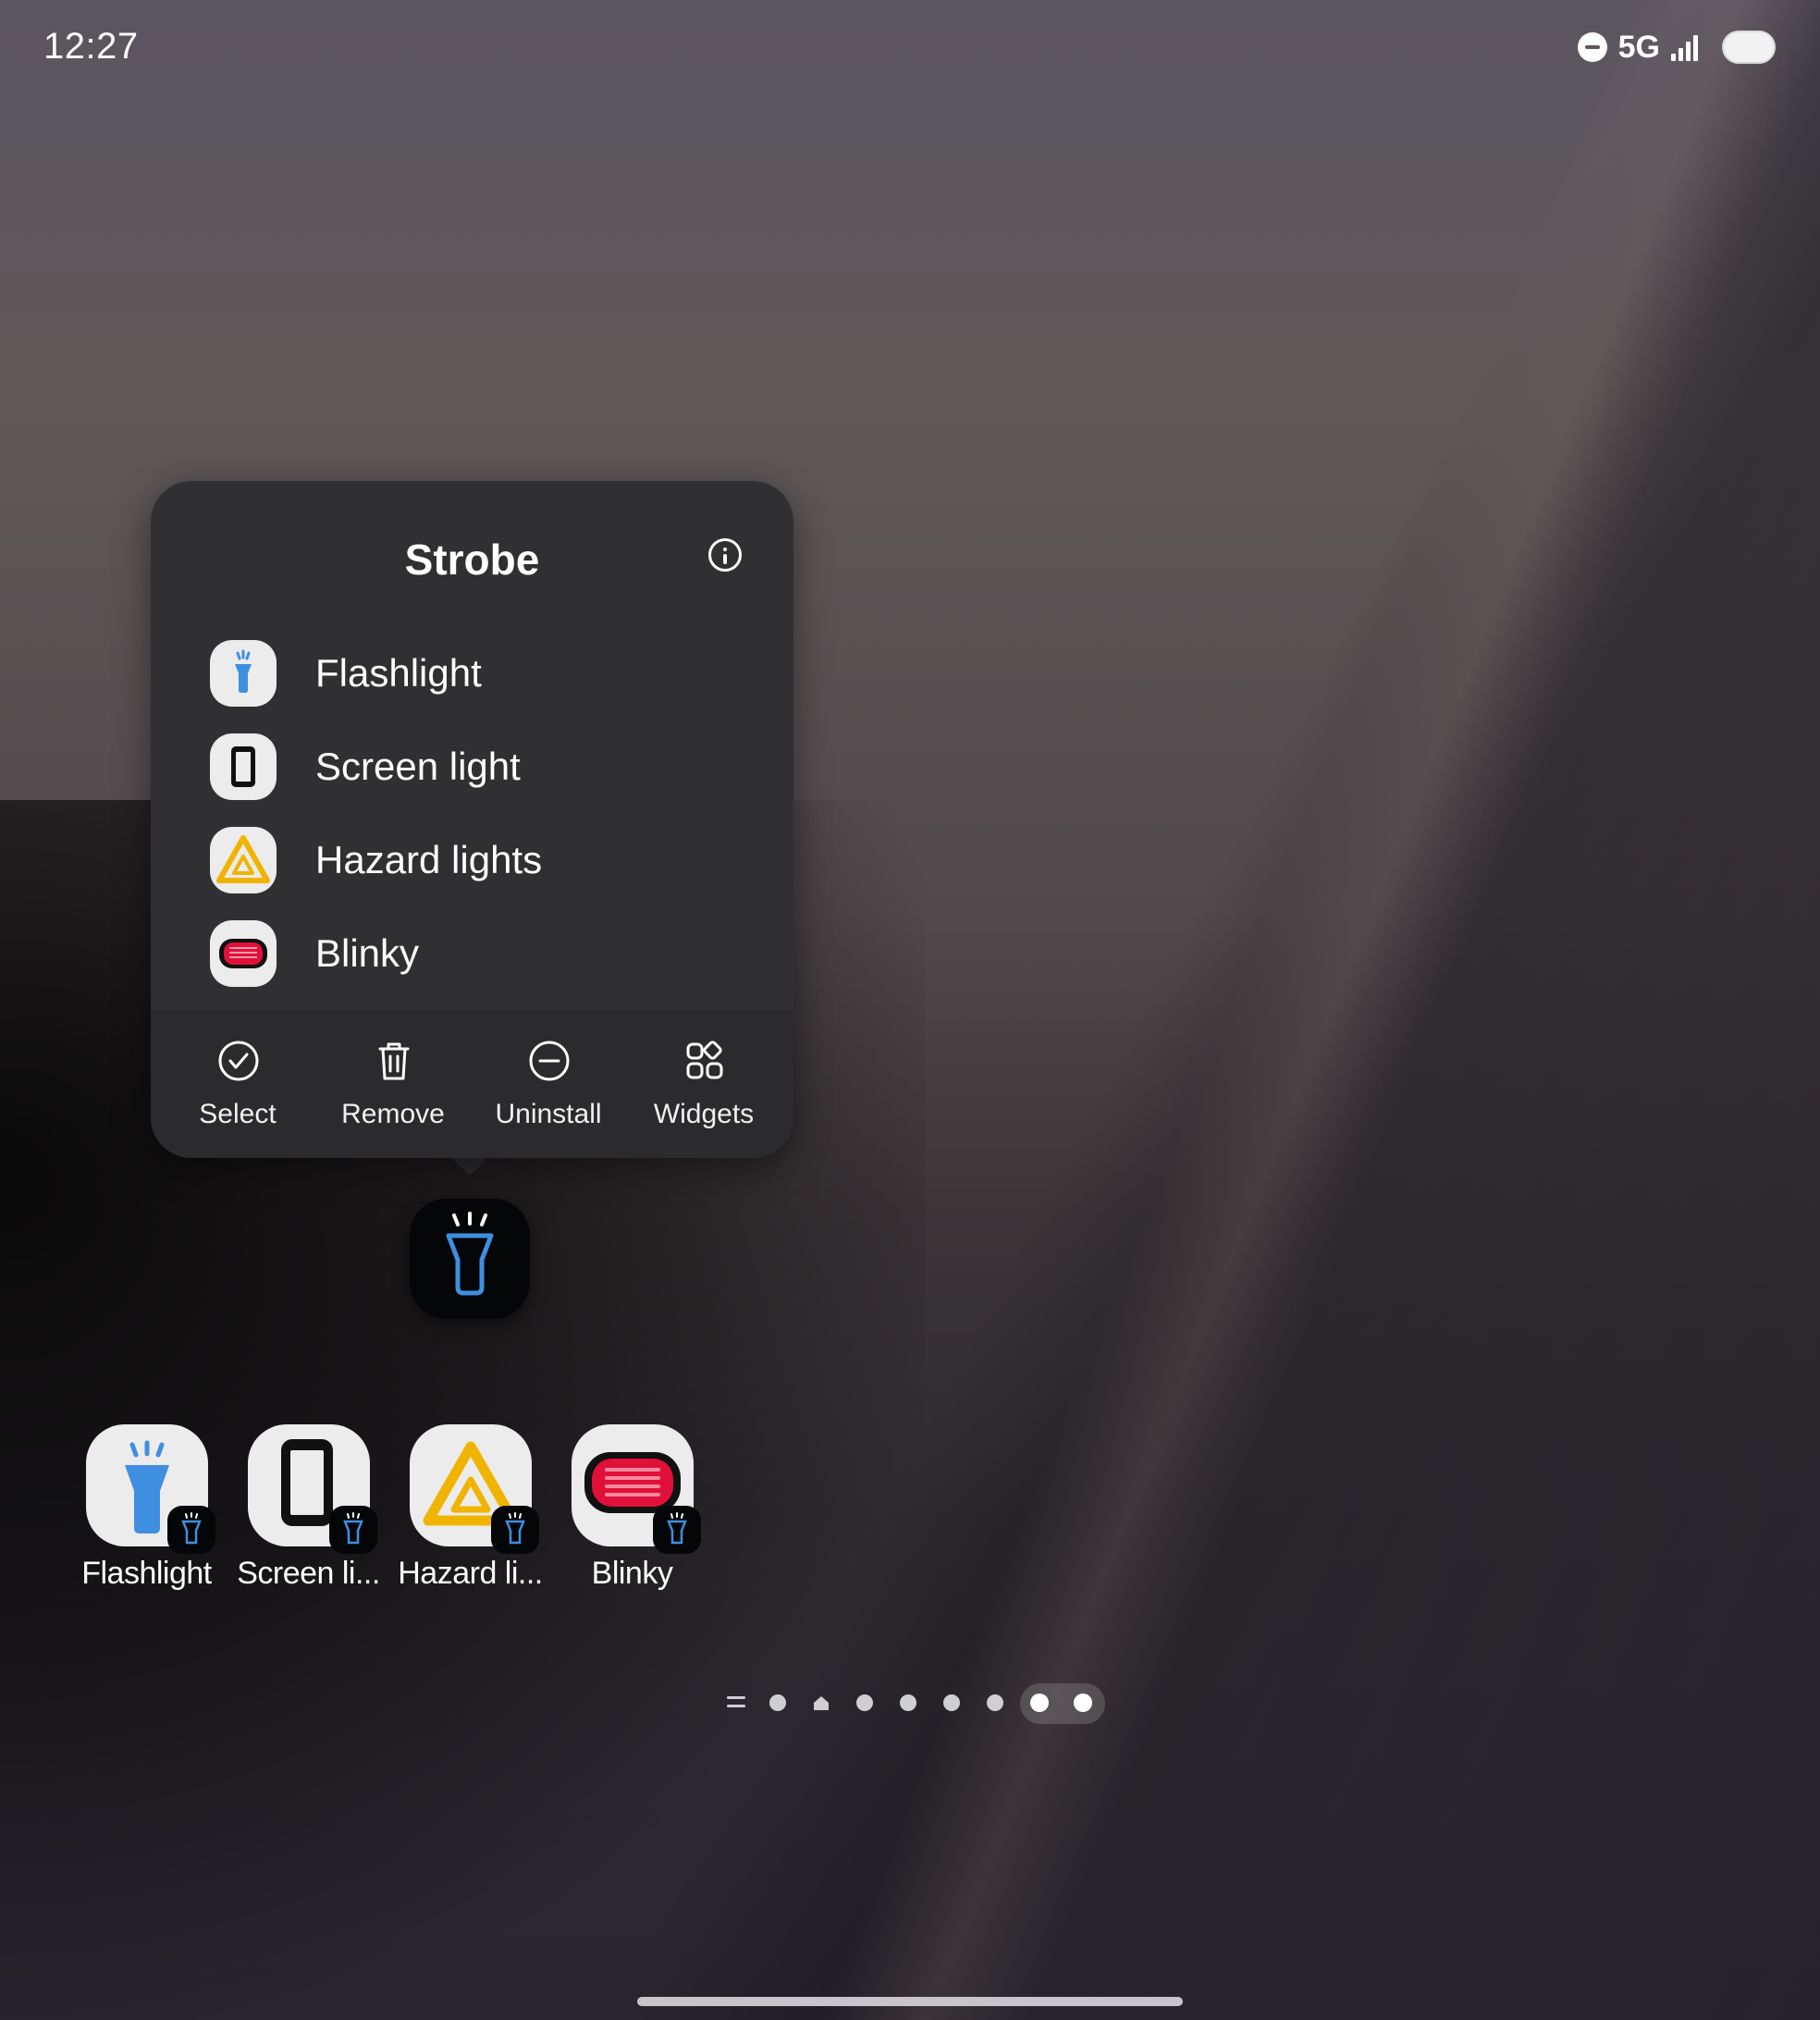 This screenshot has height=2020, width=1820. I want to click on remove-button: Remove, so click(393, 1084).